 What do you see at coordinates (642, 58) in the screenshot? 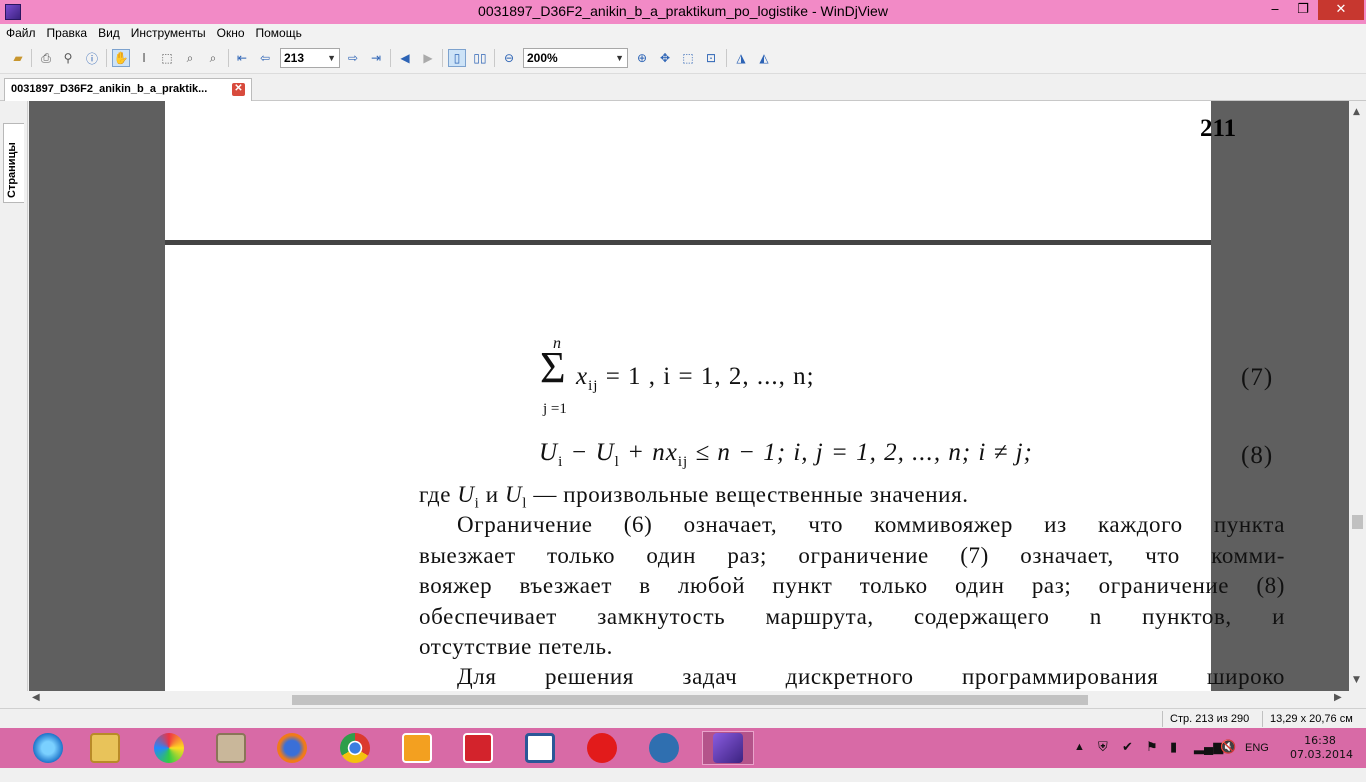
I see `zoom-in-icon: ⊕` at bounding box center [642, 58].